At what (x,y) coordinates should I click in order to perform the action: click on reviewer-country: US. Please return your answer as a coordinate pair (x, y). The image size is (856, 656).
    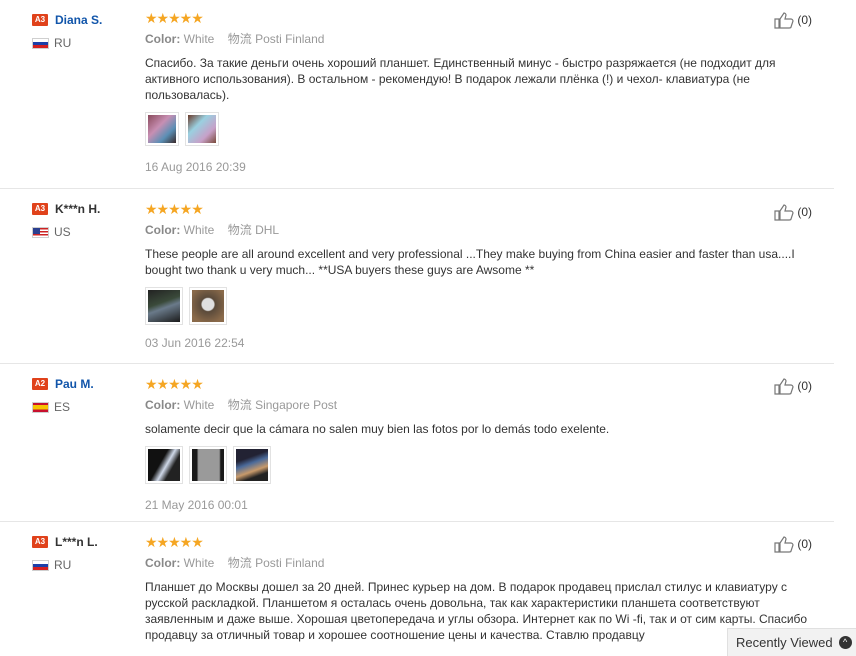
    Looking at the image, I should click on (62, 232).